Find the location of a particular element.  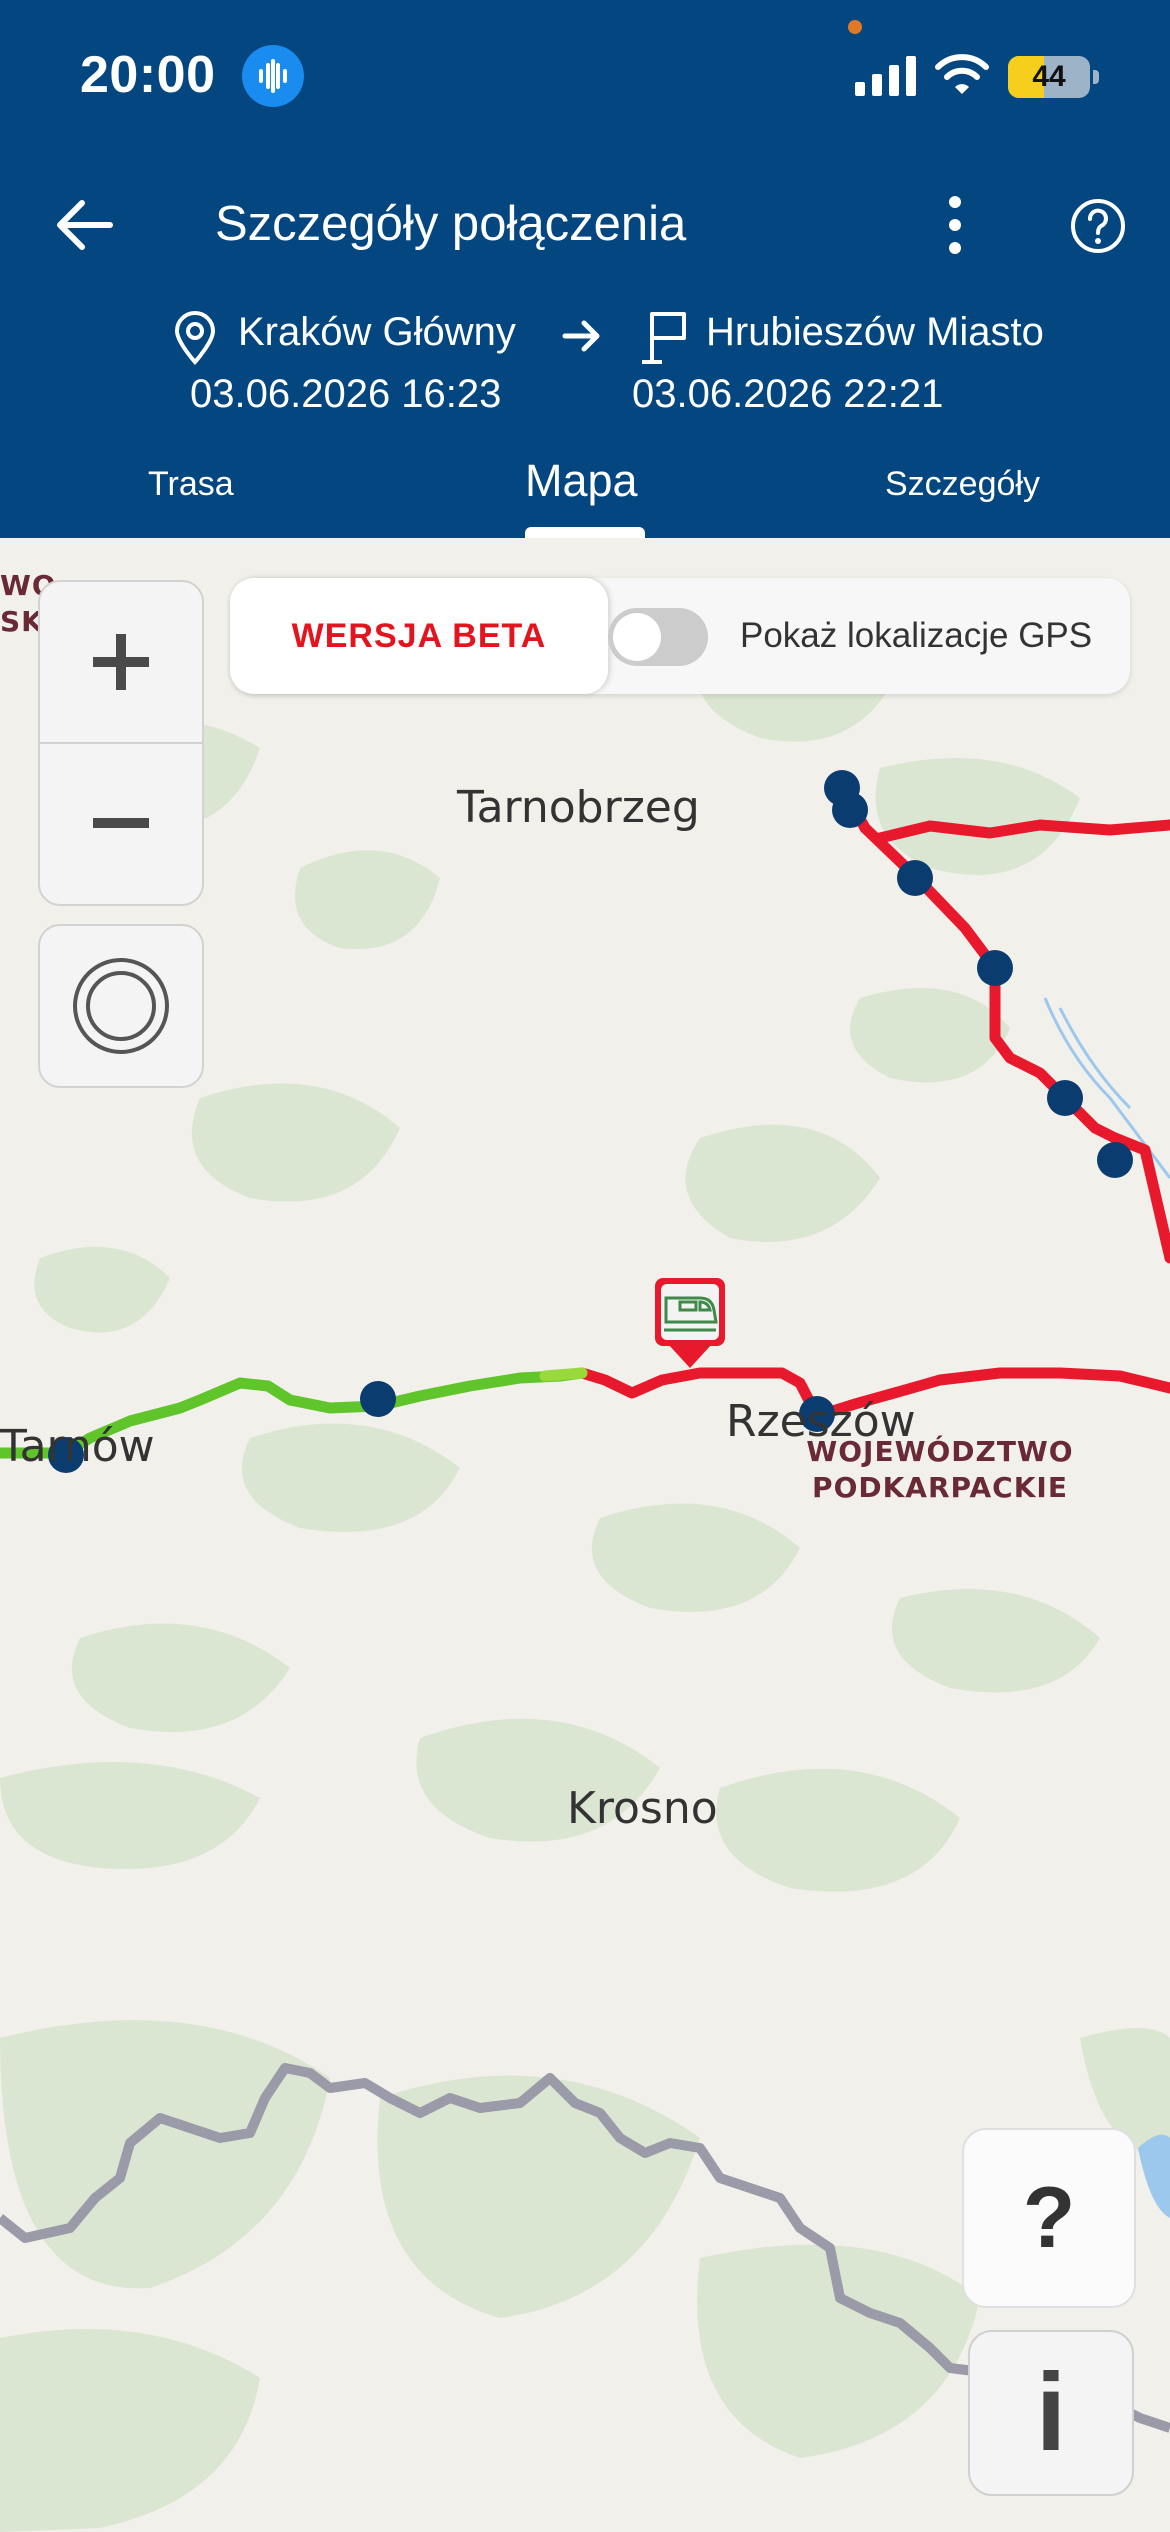

page-title: Szczegóły połączenia is located at coordinates (451, 224).